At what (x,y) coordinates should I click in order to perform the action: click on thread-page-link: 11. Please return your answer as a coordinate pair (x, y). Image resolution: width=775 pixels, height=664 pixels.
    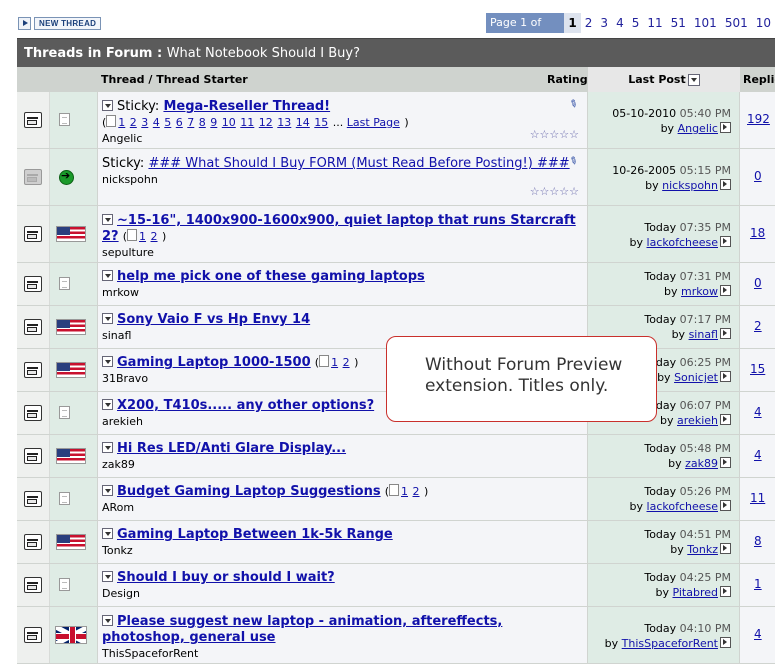
    Looking at the image, I should click on (247, 122).